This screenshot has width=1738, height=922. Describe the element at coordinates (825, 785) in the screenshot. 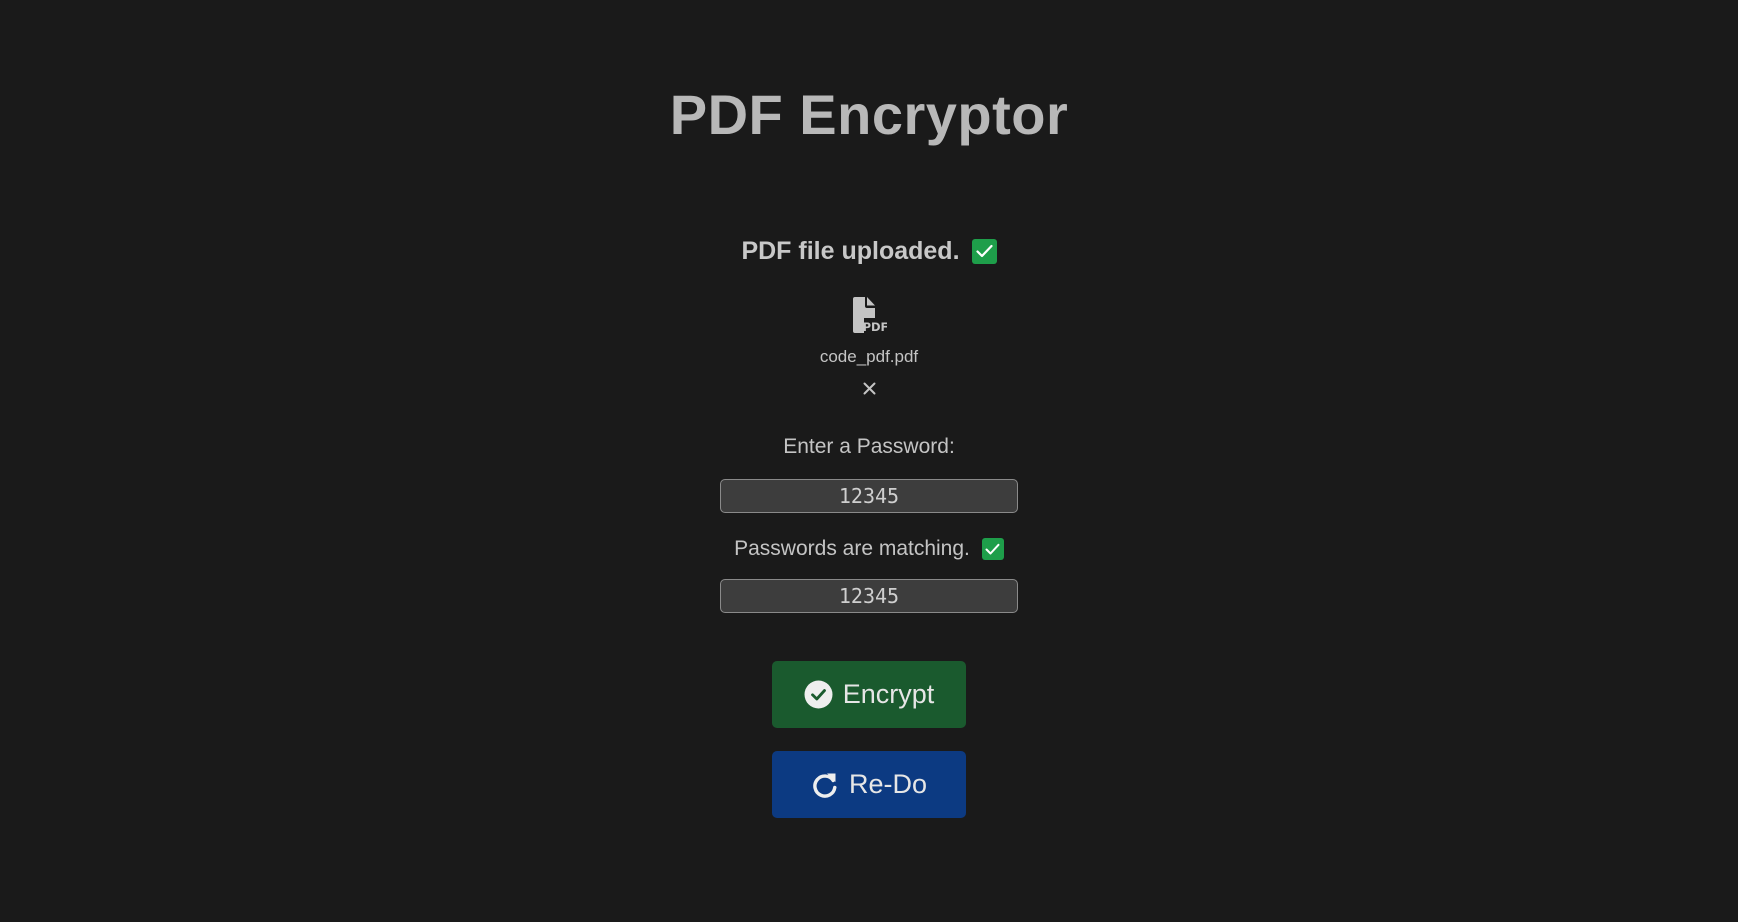

I see `redo-icon` at that location.